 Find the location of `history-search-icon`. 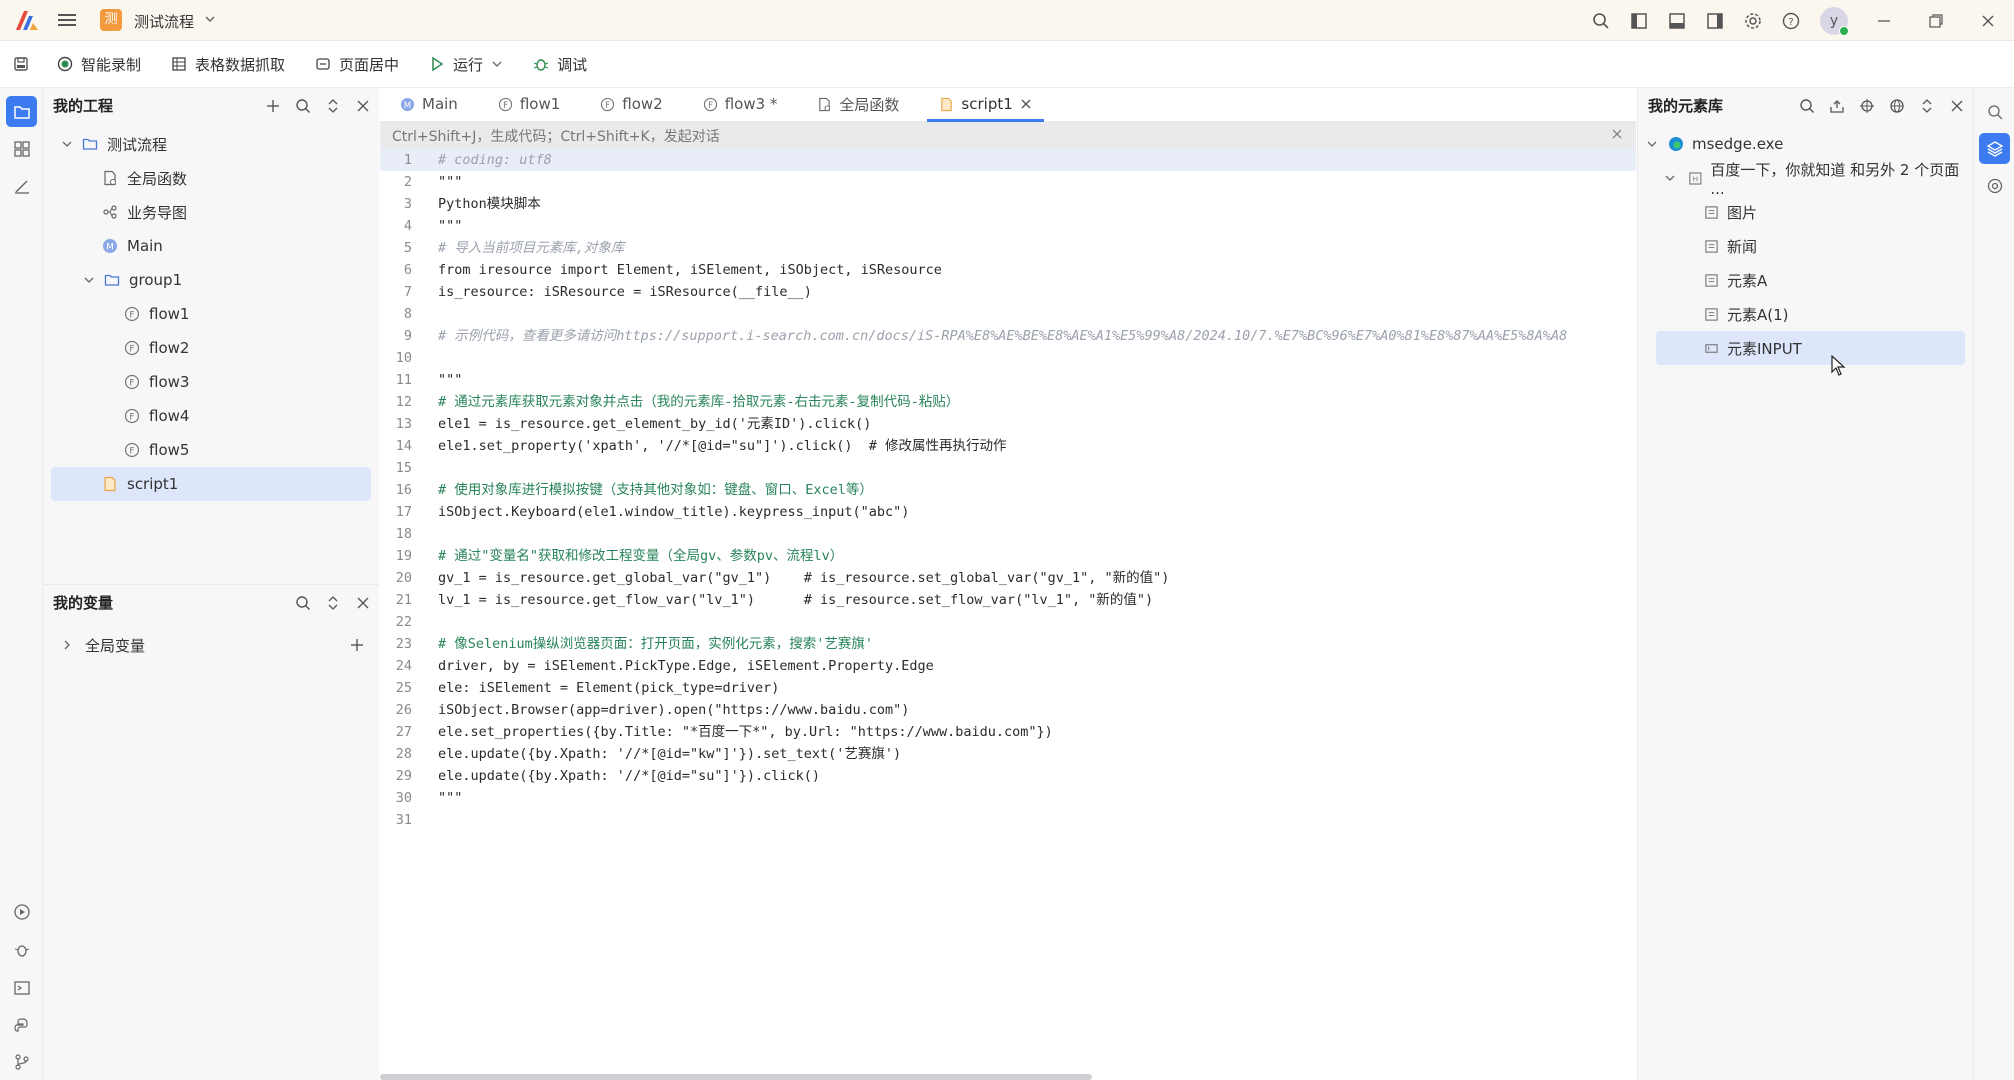

history-search-icon is located at coordinates (1994, 111).